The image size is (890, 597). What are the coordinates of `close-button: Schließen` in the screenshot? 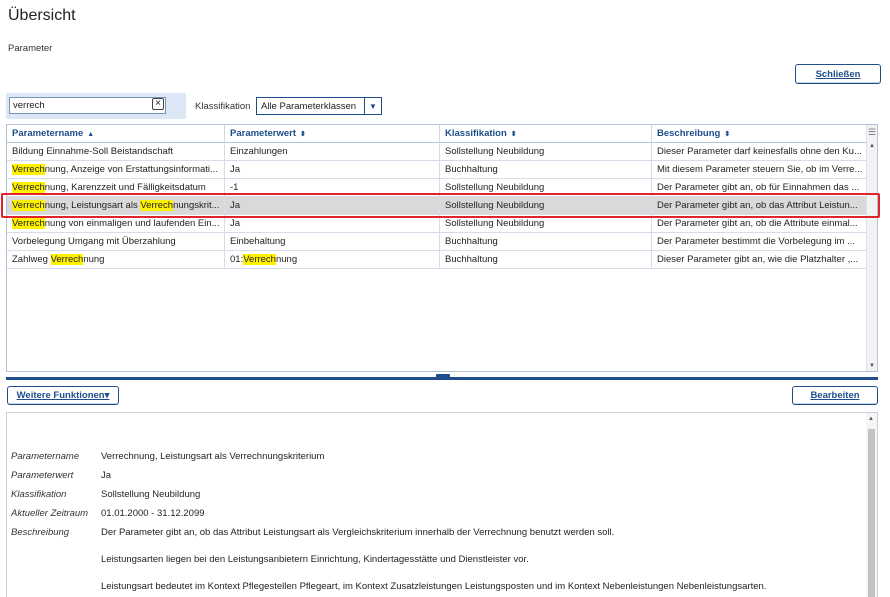 It's located at (838, 74).